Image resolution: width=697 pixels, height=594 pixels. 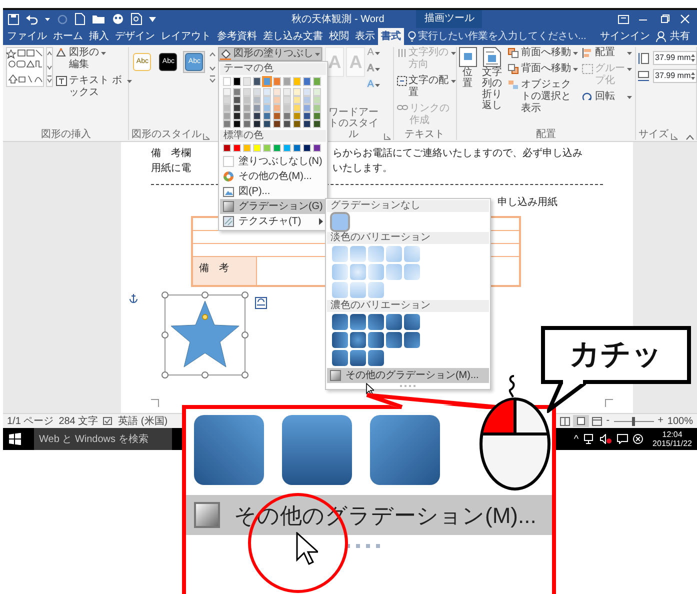 What do you see at coordinates (25, 67) in the screenshot?
I see `shape-gallery` at bounding box center [25, 67].